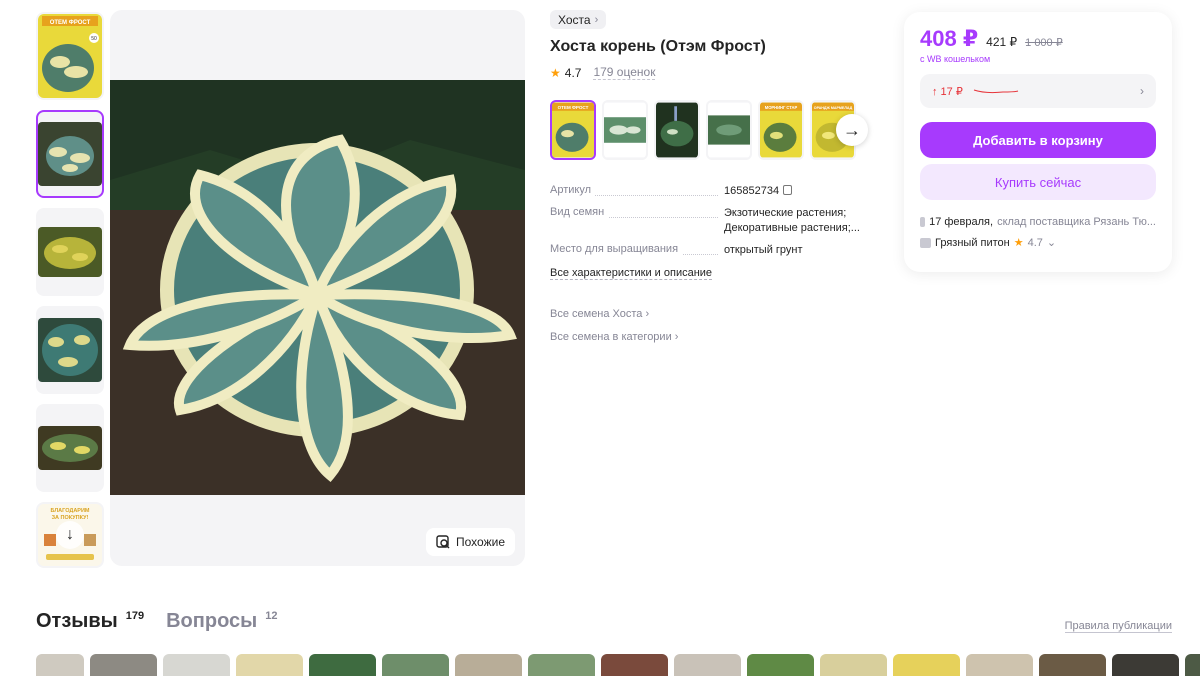  I want to click on reviews-count-link: 179 оценок, so click(624, 72).